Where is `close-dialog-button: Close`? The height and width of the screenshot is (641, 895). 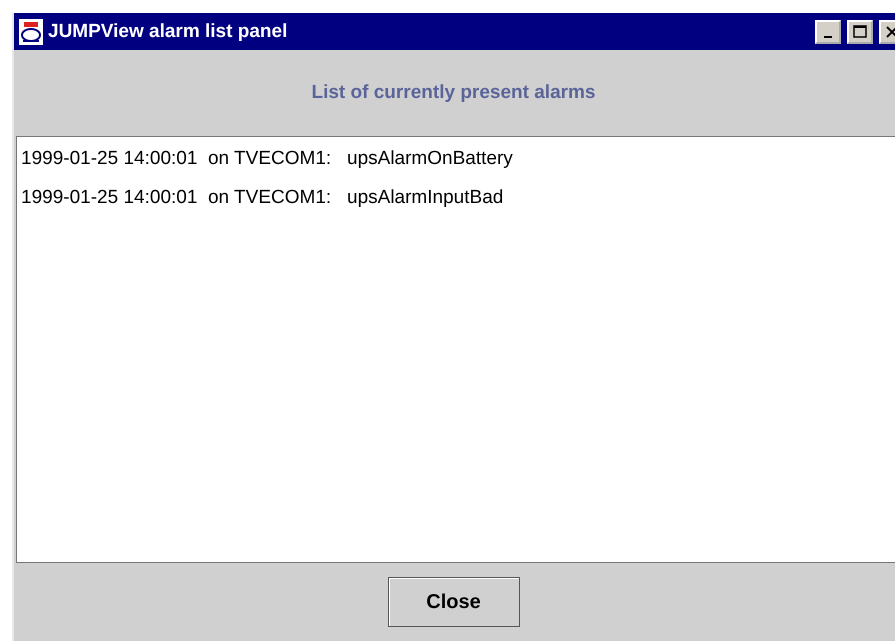 close-dialog-button: Close is located at coordinates (454, 602).